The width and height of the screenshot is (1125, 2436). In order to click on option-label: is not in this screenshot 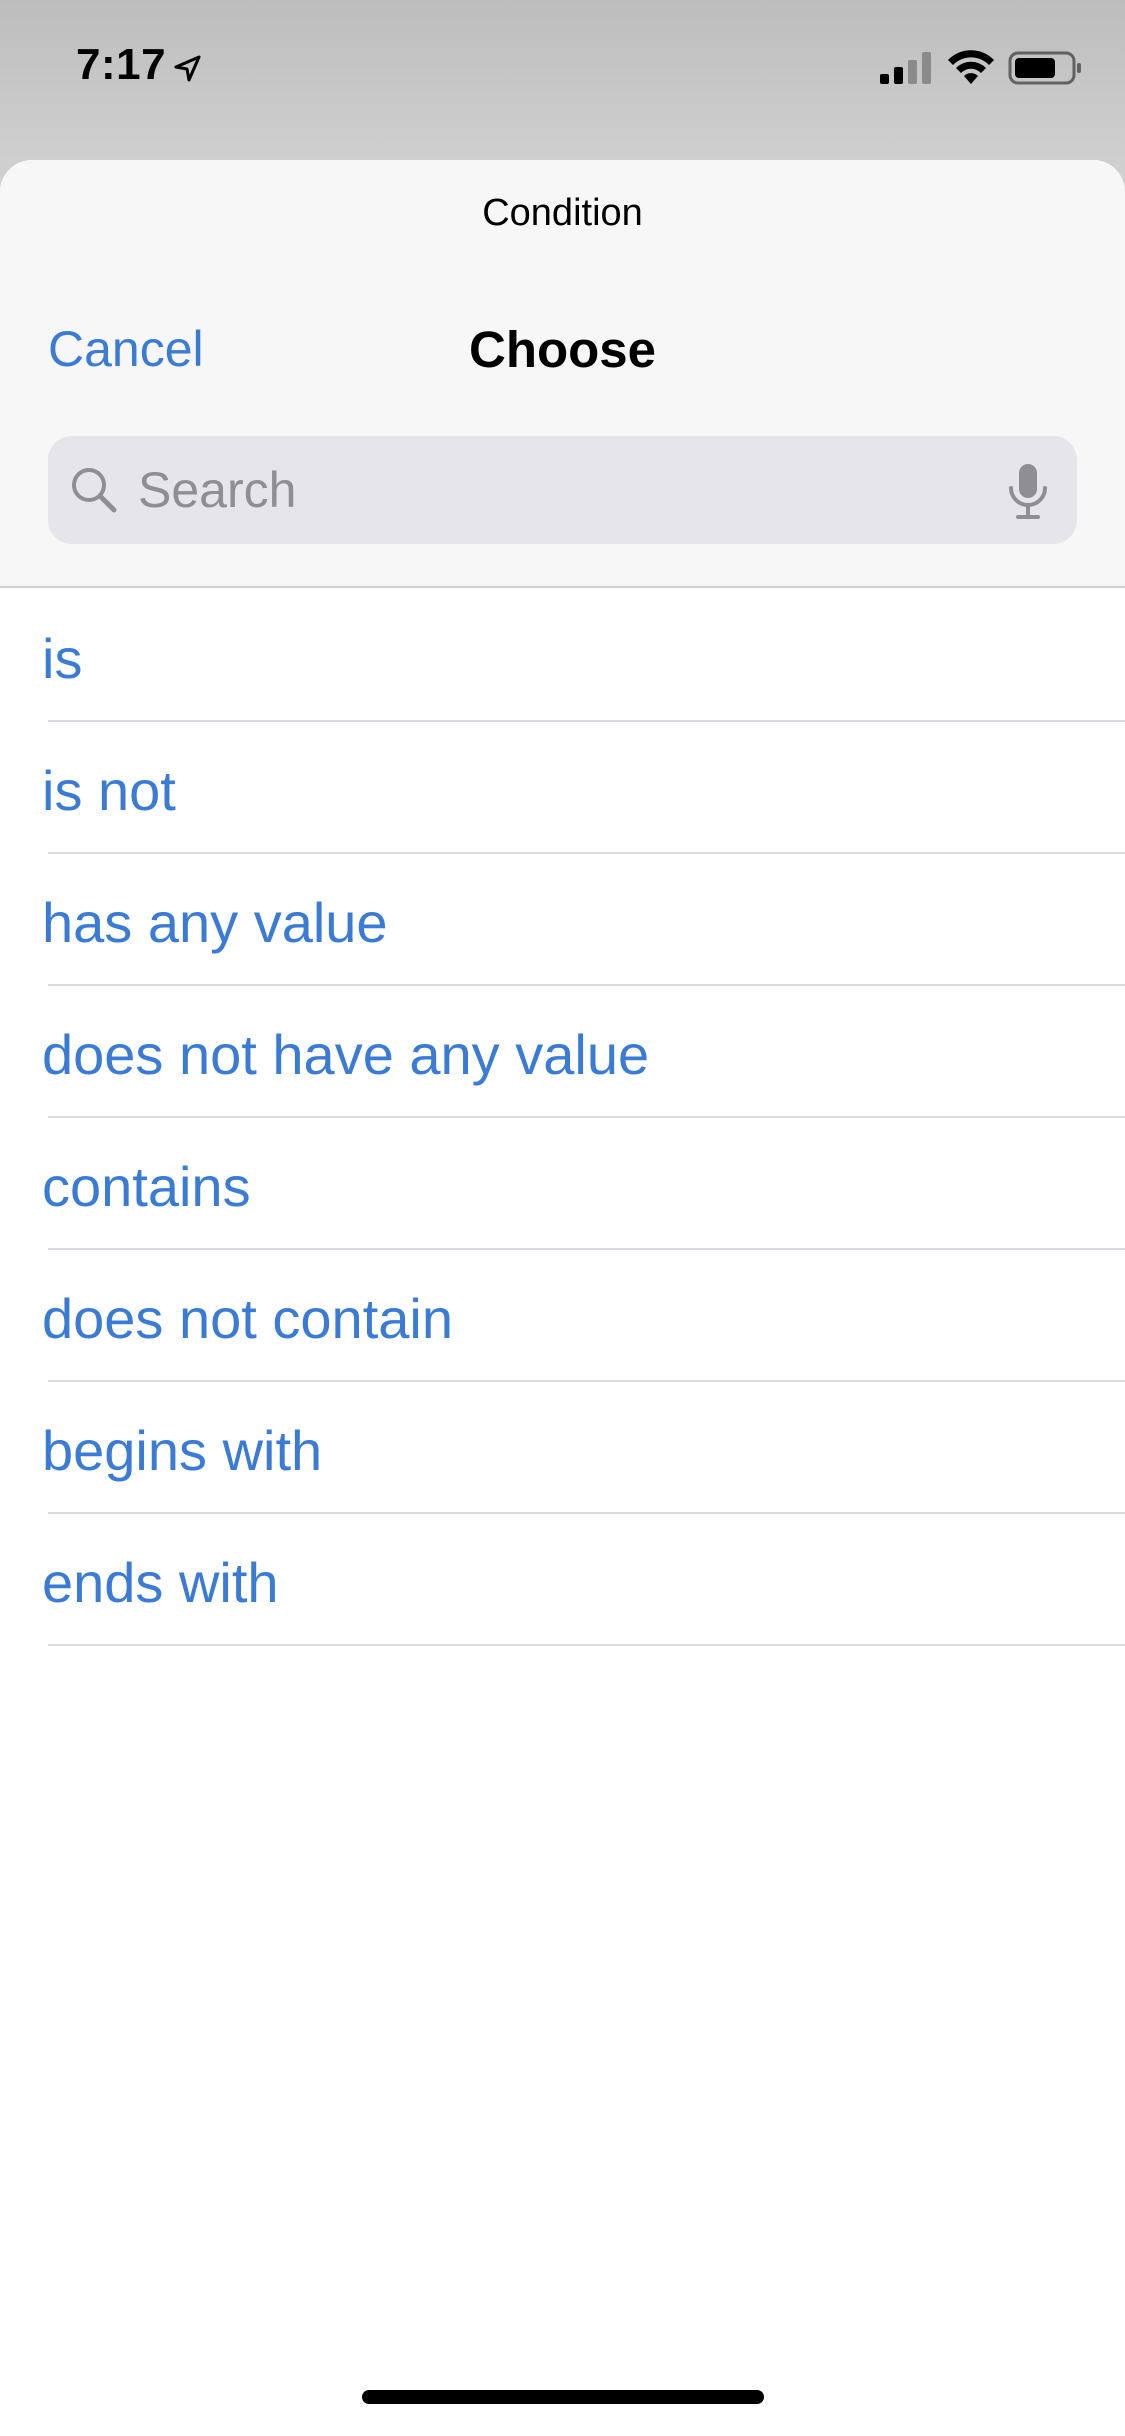, I will do `click(109, 790)`.